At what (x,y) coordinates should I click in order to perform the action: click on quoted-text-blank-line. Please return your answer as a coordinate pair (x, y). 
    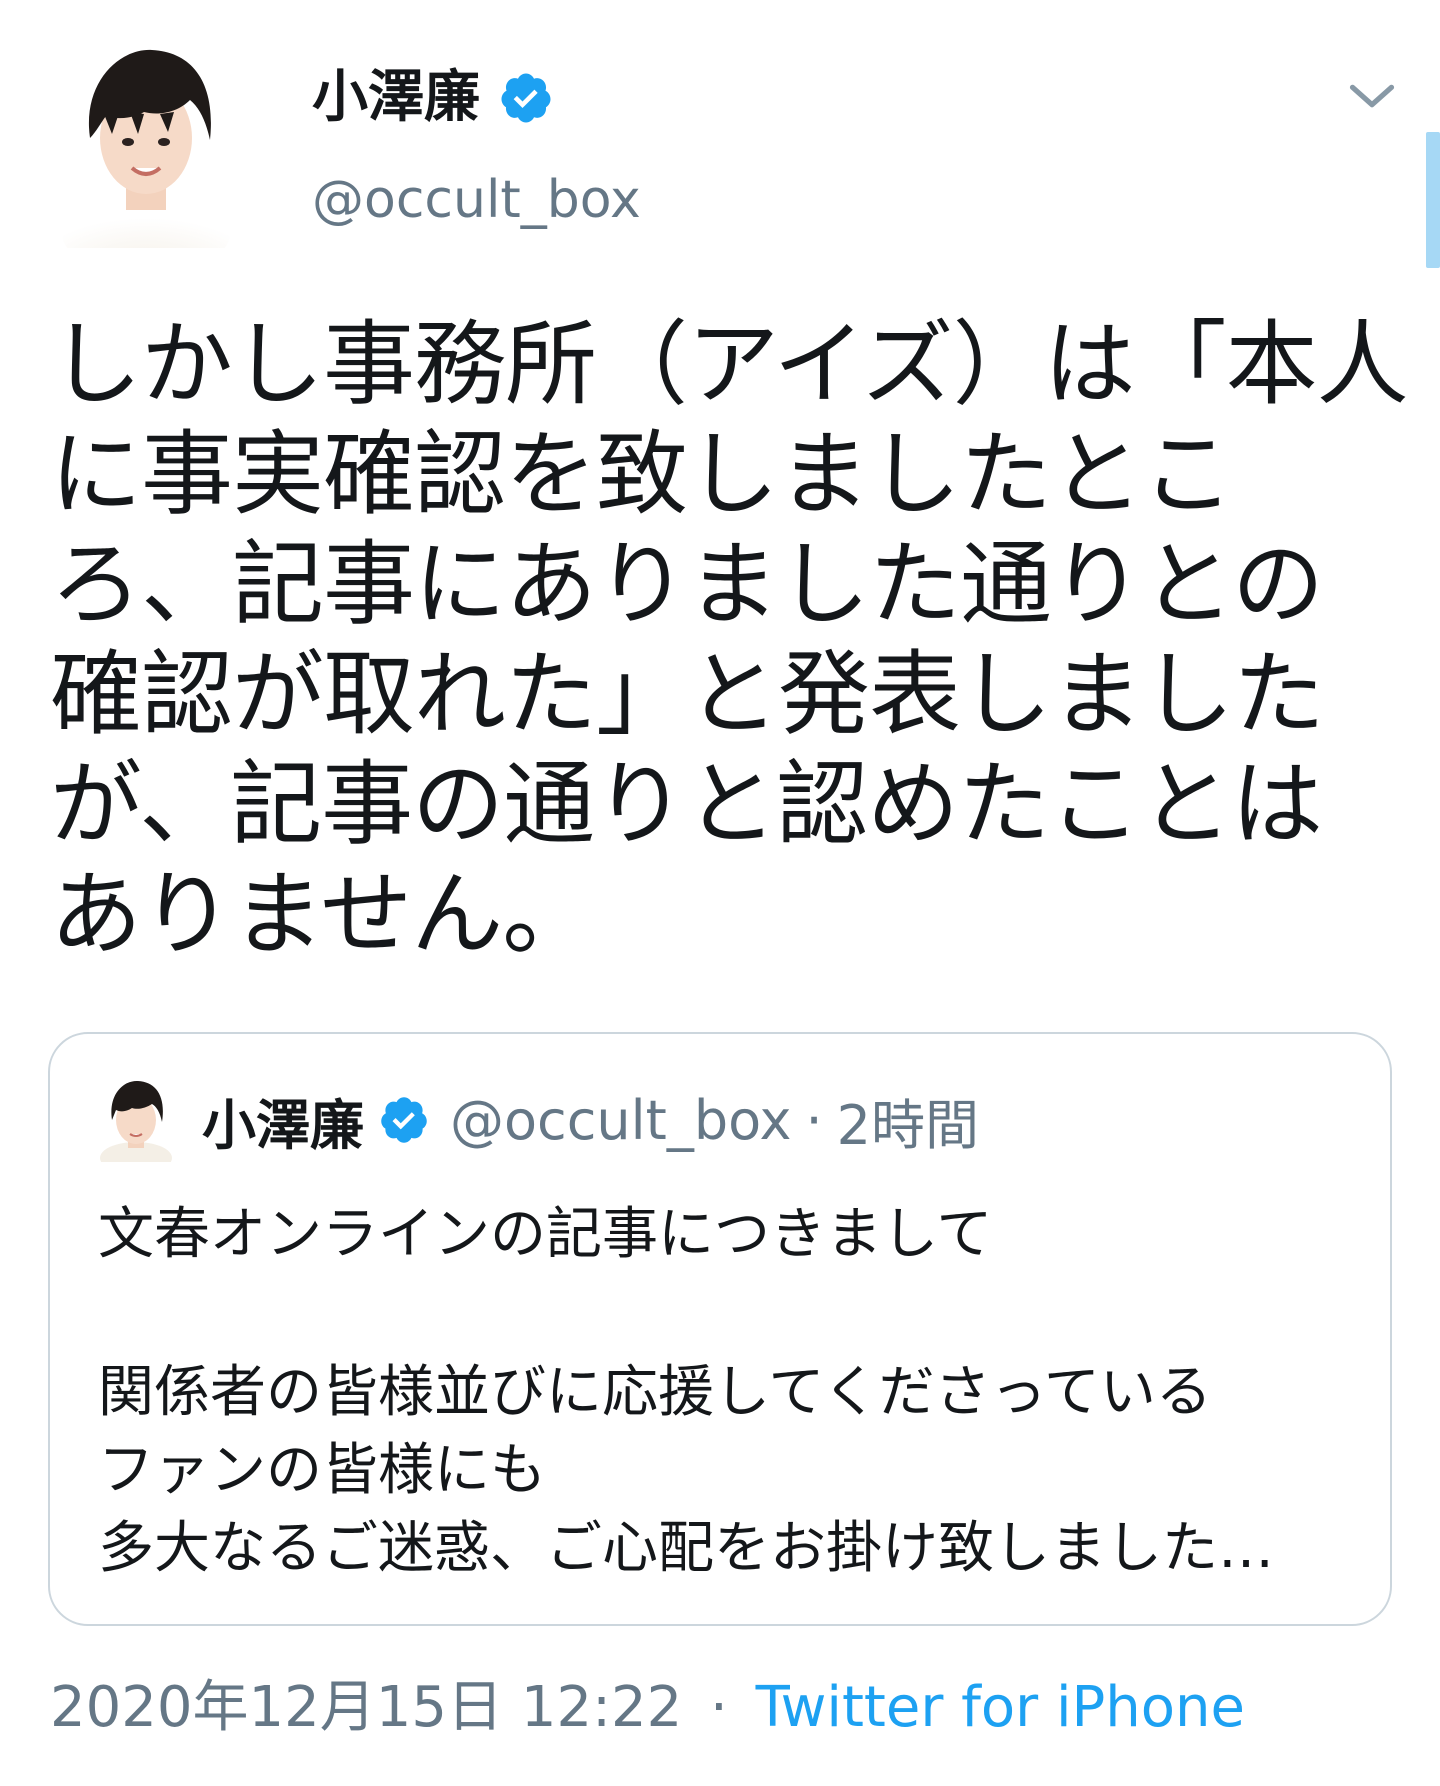
    Looking at the image, I should click on (733, 1314).